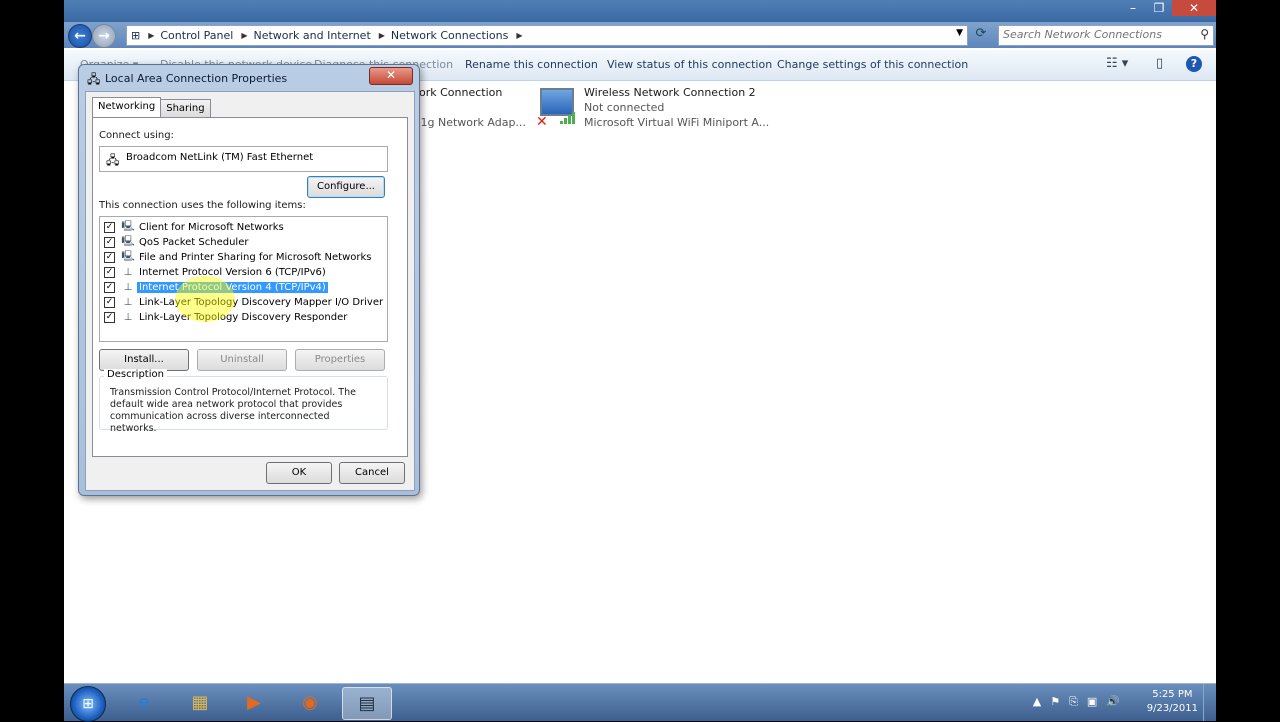  What do you see at coordinates (136, 35) in the screenshot?
I see `control-panel-icon: ⊞` at bounding box center [136, 35].